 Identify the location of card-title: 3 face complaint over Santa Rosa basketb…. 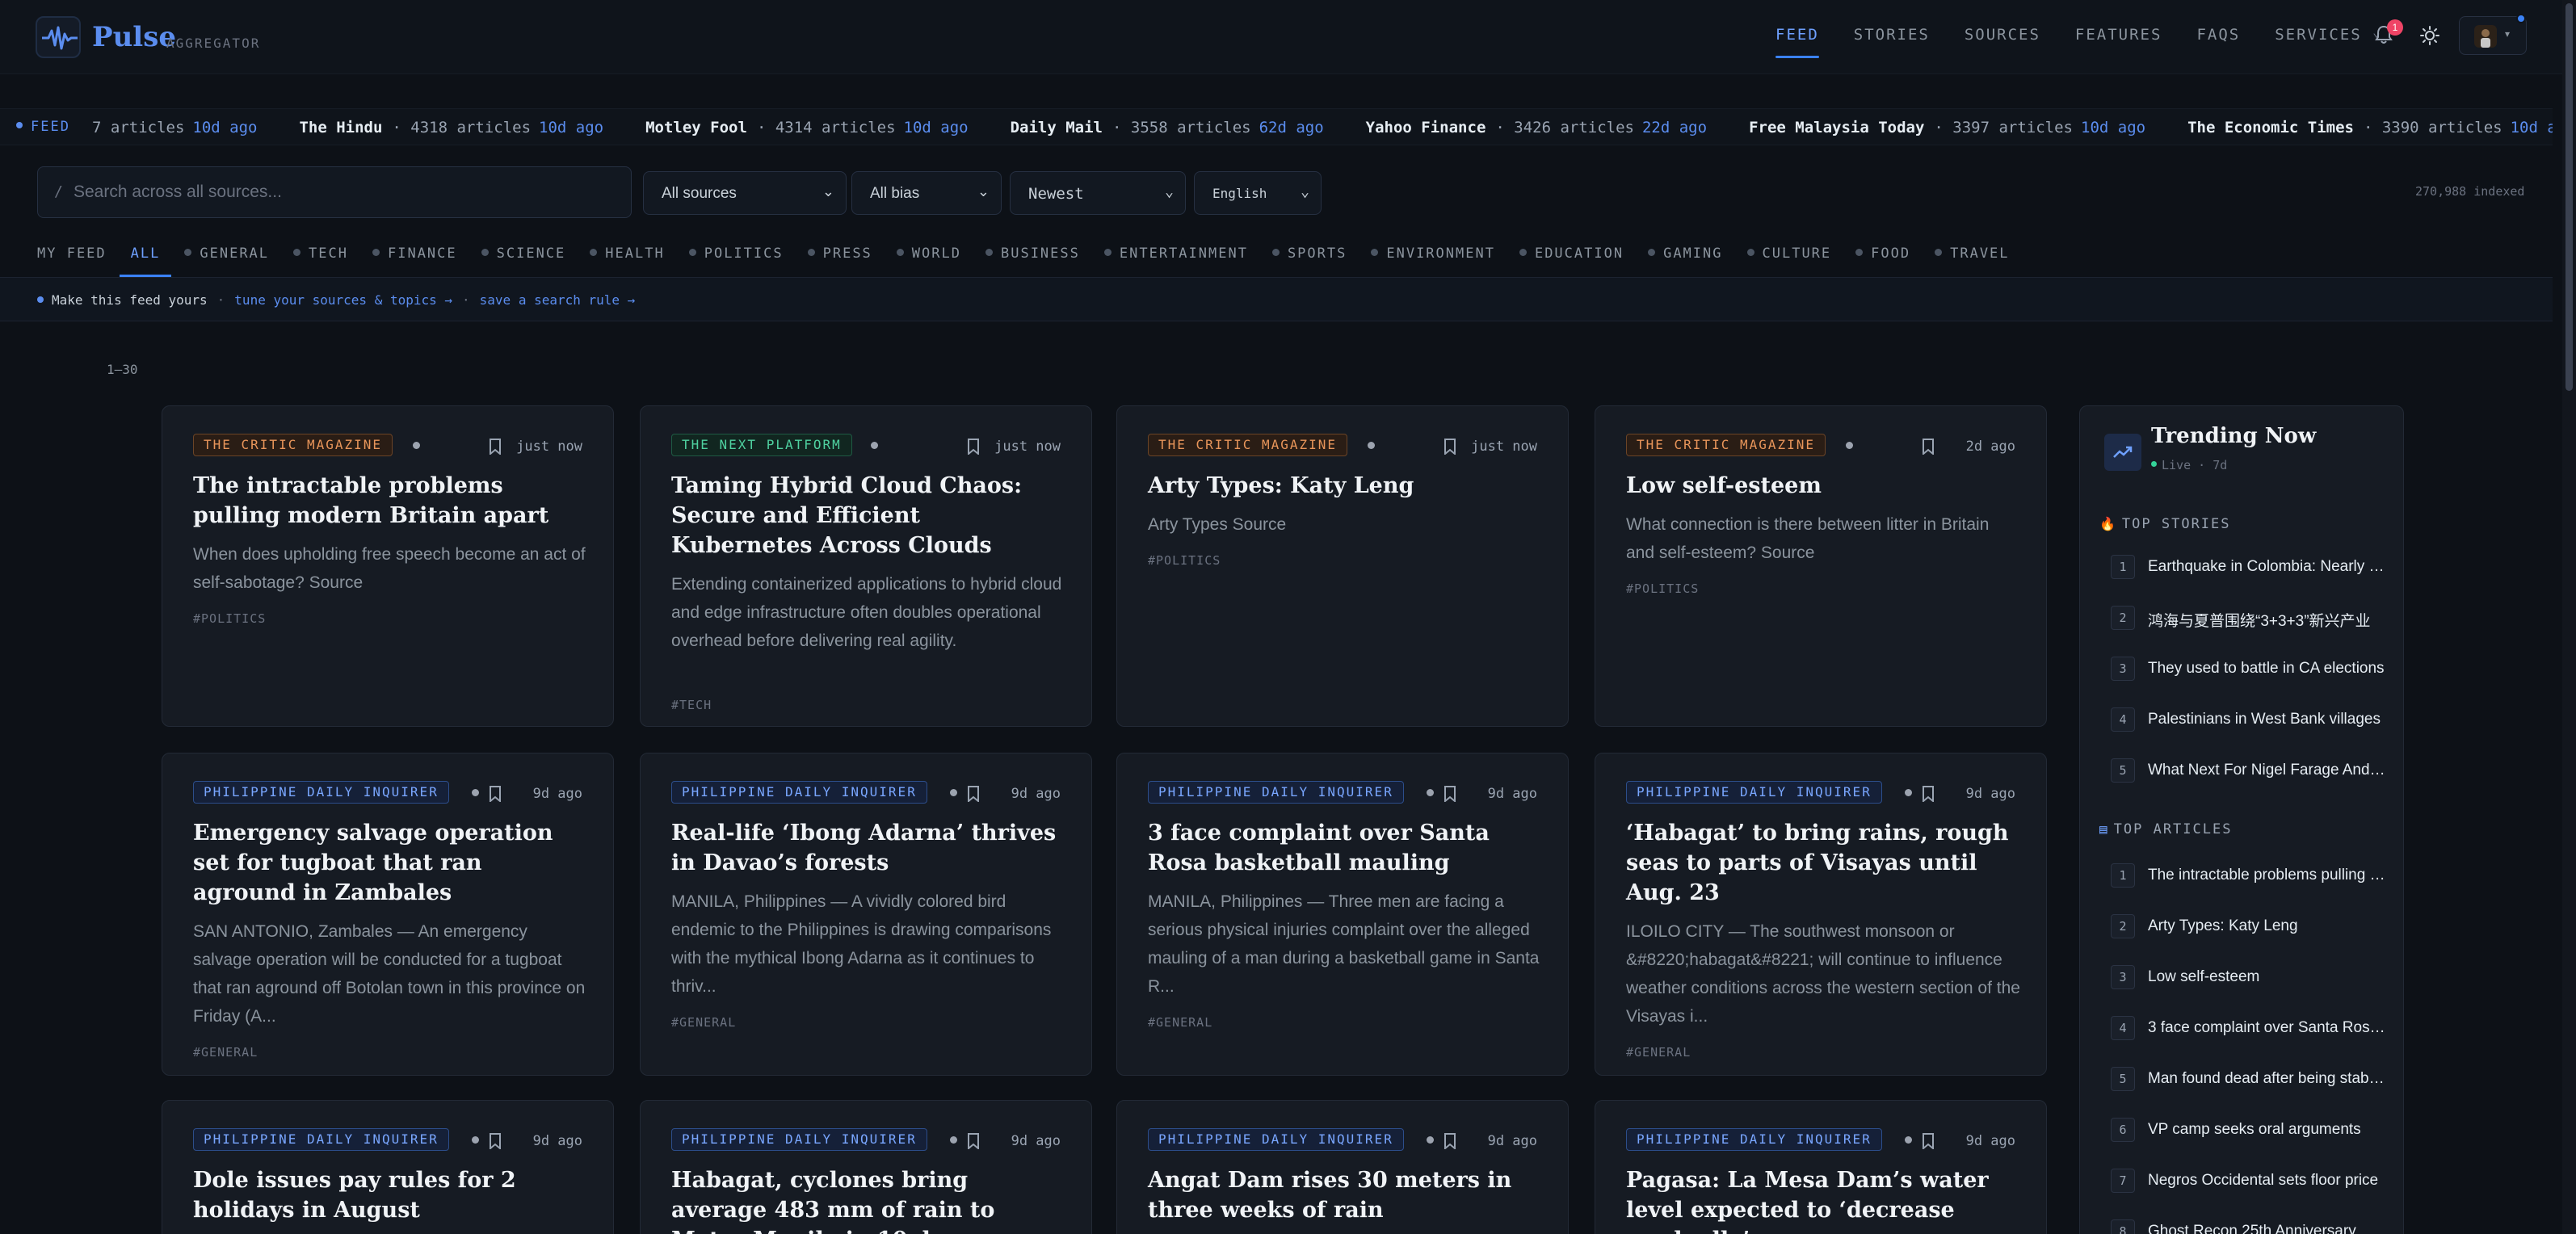
(1346, 848).